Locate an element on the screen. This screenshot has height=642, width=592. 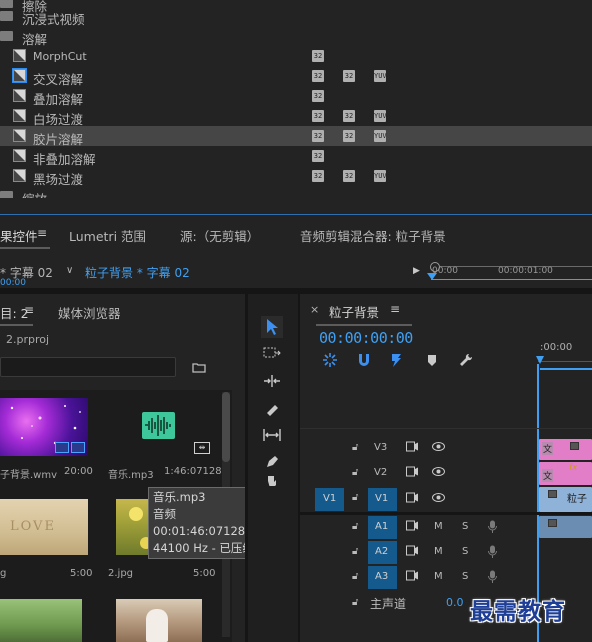
effect-controls-timecode: 00:00 is located at coordinates (13, 283).